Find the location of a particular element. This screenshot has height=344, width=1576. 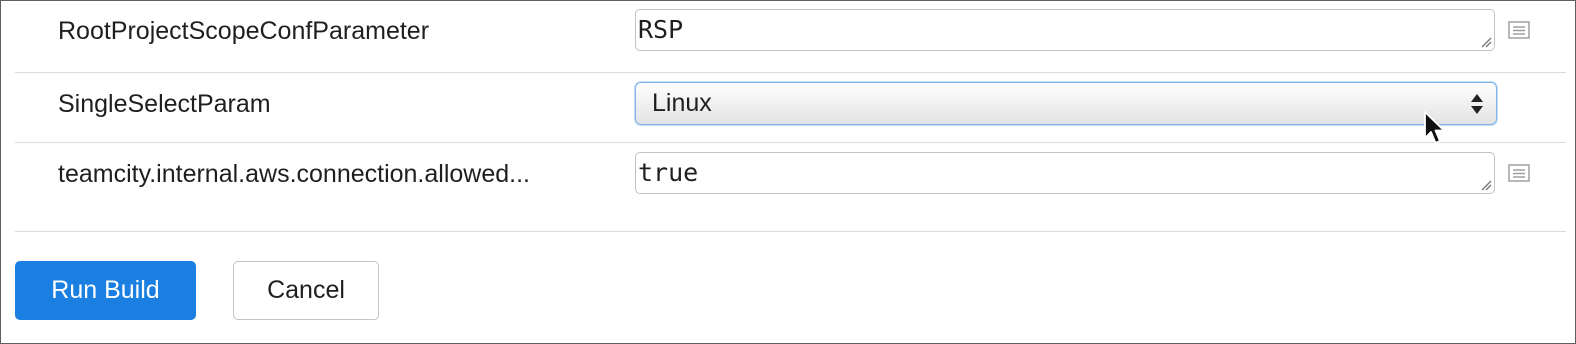

mouse-cursor-icon is located at coordinates (1434, 127).